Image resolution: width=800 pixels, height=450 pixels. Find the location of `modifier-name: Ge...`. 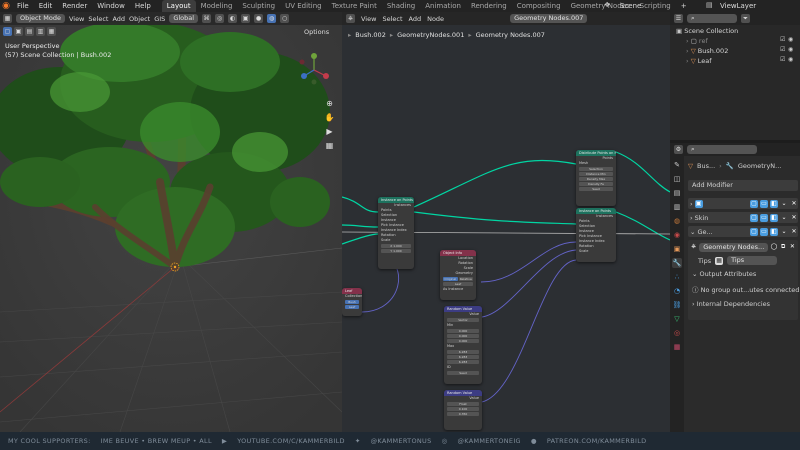

modifier-name: Ge... is located at coordinates (704, 232).